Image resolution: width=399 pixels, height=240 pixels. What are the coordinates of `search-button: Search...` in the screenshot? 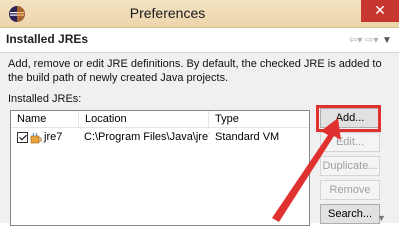 It's located at (350, 214).